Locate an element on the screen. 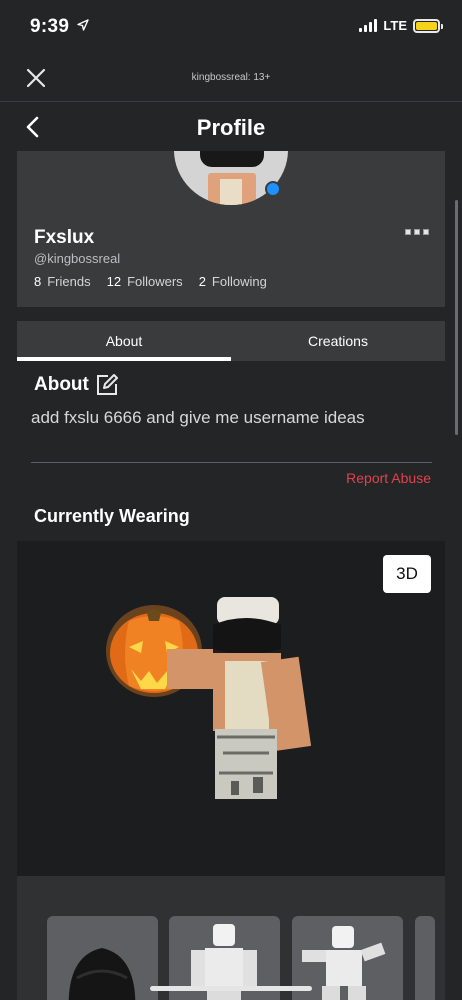 The height and width of the screenshot is (1000, 462). username: @kingbossreal is located at coordinates (77, 258).